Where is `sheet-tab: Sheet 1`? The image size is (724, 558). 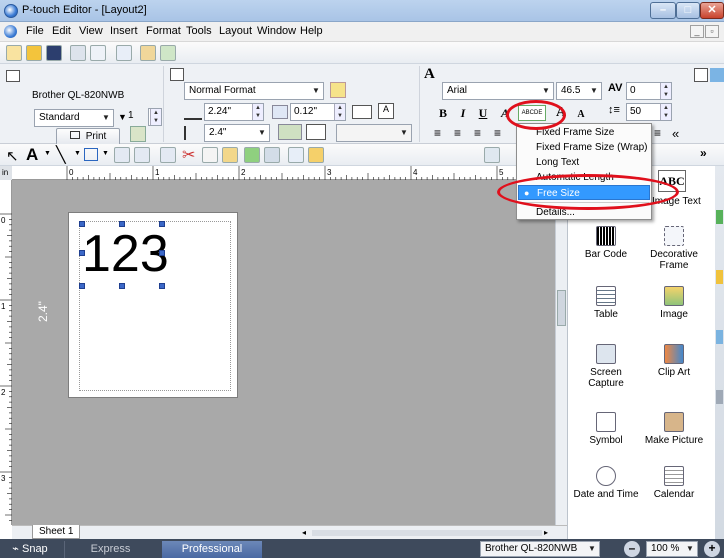
sheet-tab: Sheet 1 is located at coordinates (56, 532).